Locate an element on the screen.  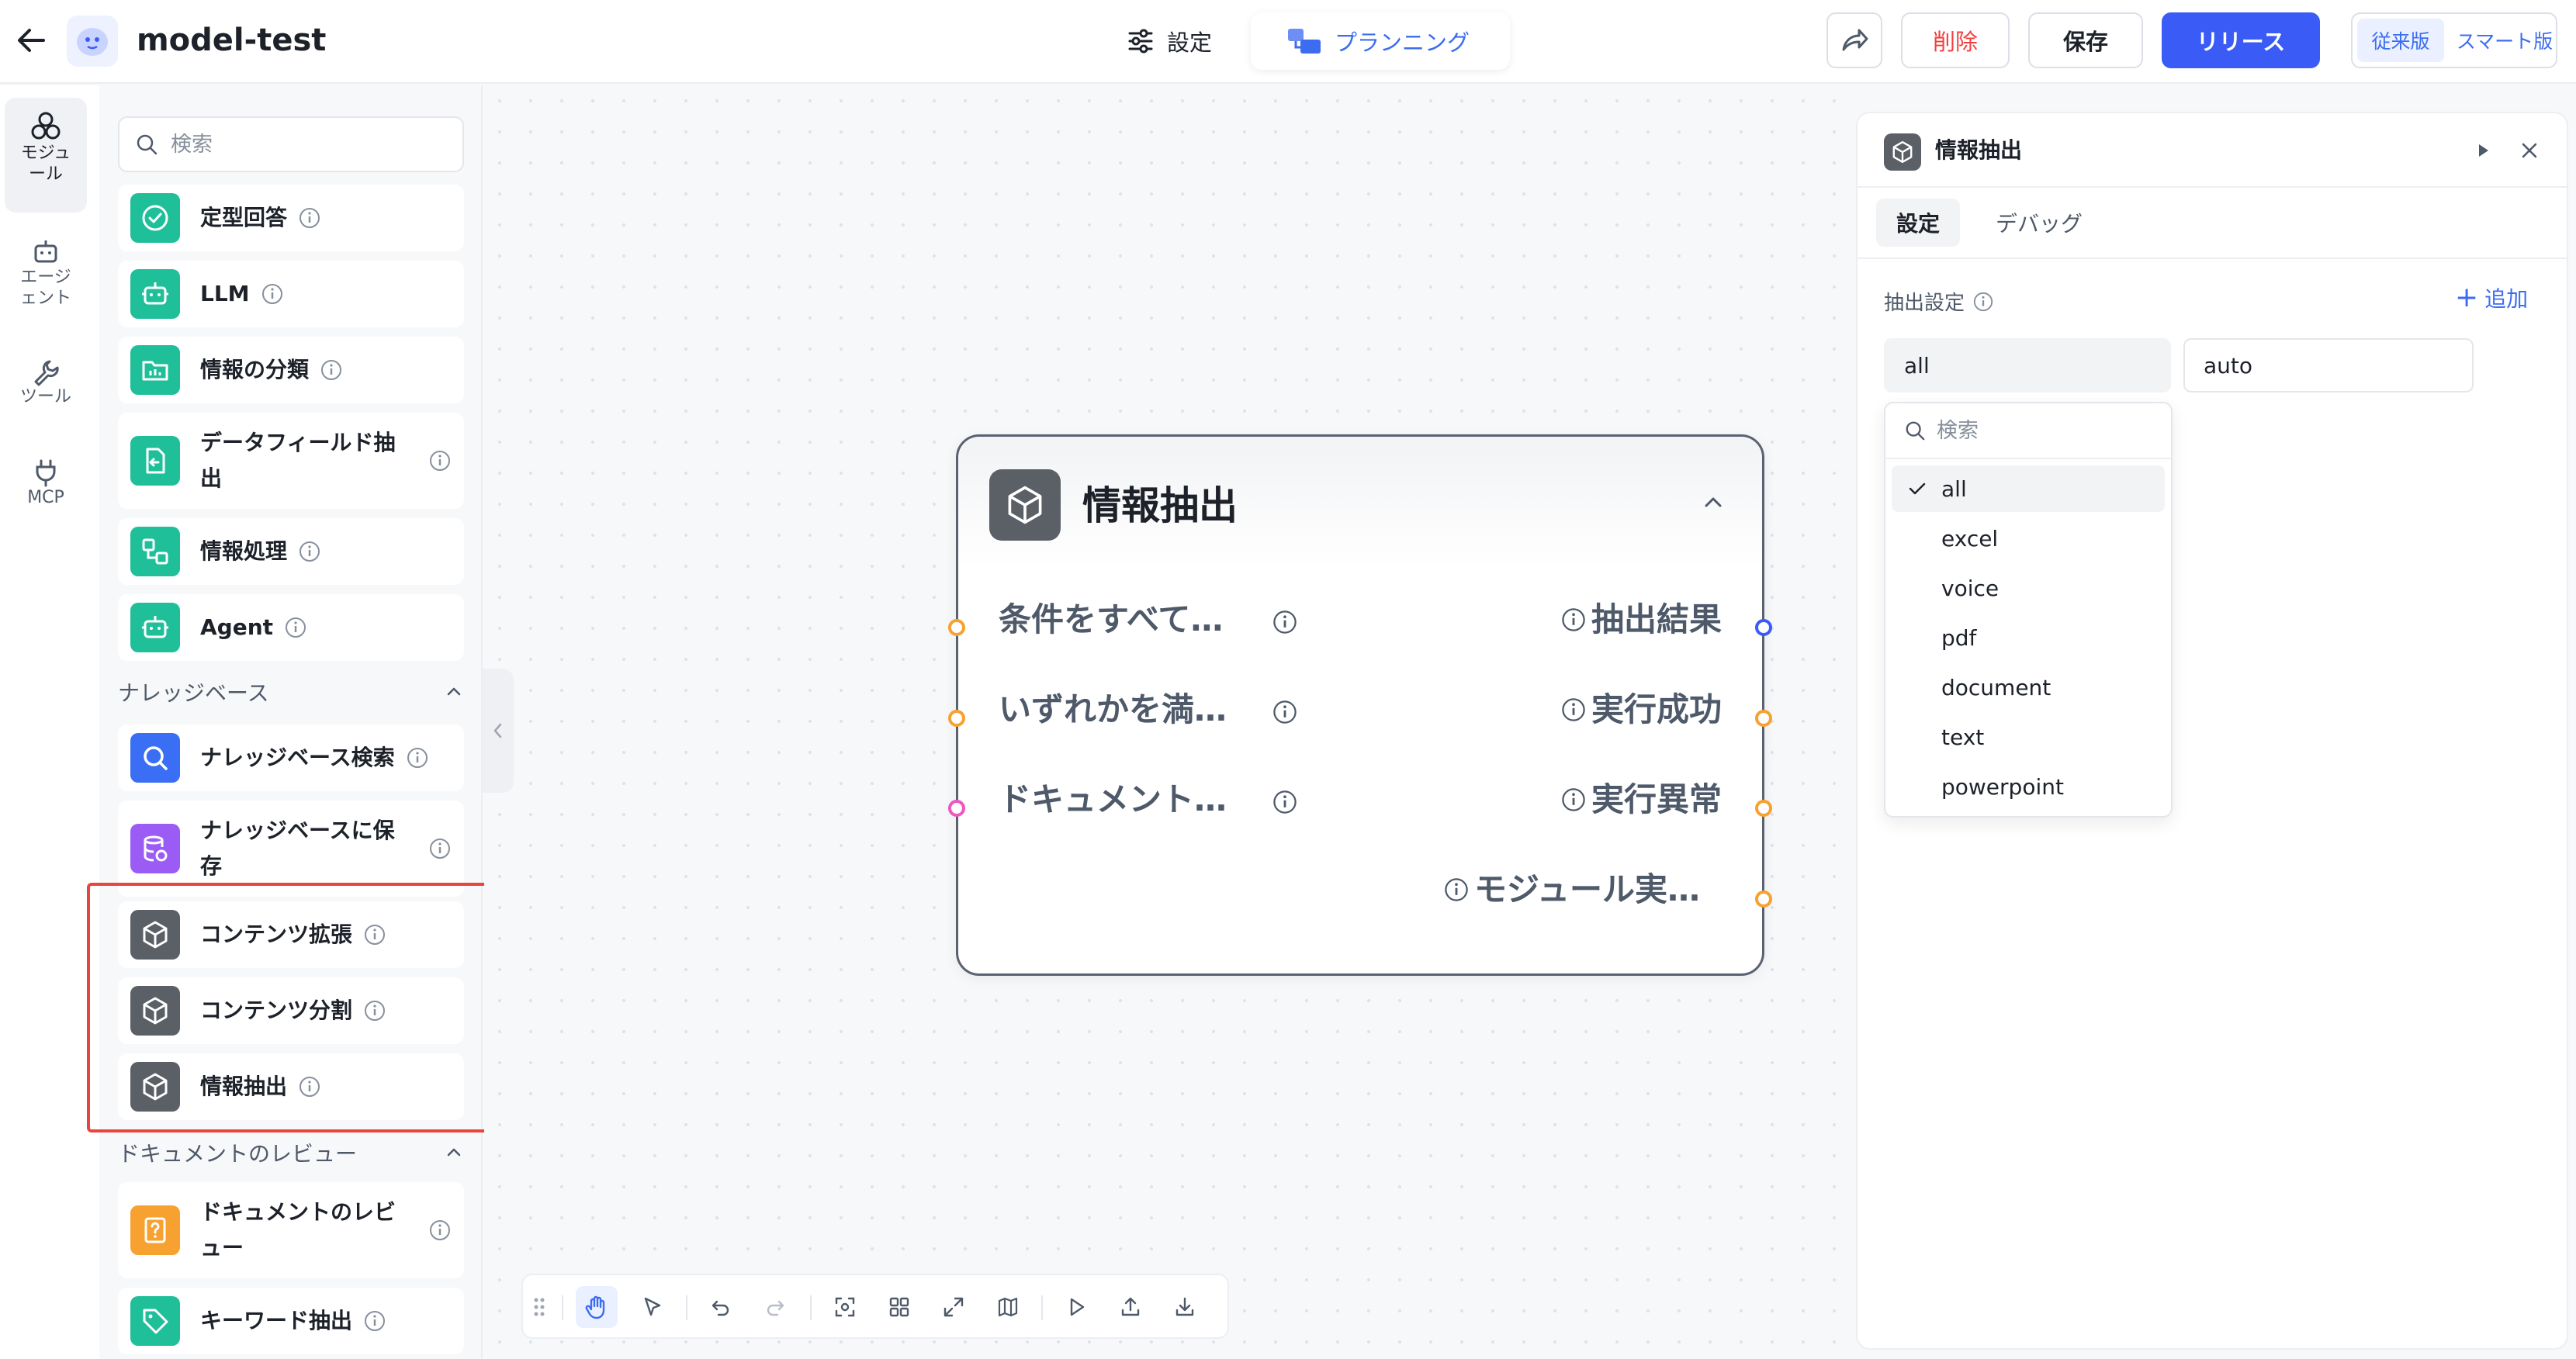
module-item-fixed-answer: 定型回答 is located at coordinates (291, 218).